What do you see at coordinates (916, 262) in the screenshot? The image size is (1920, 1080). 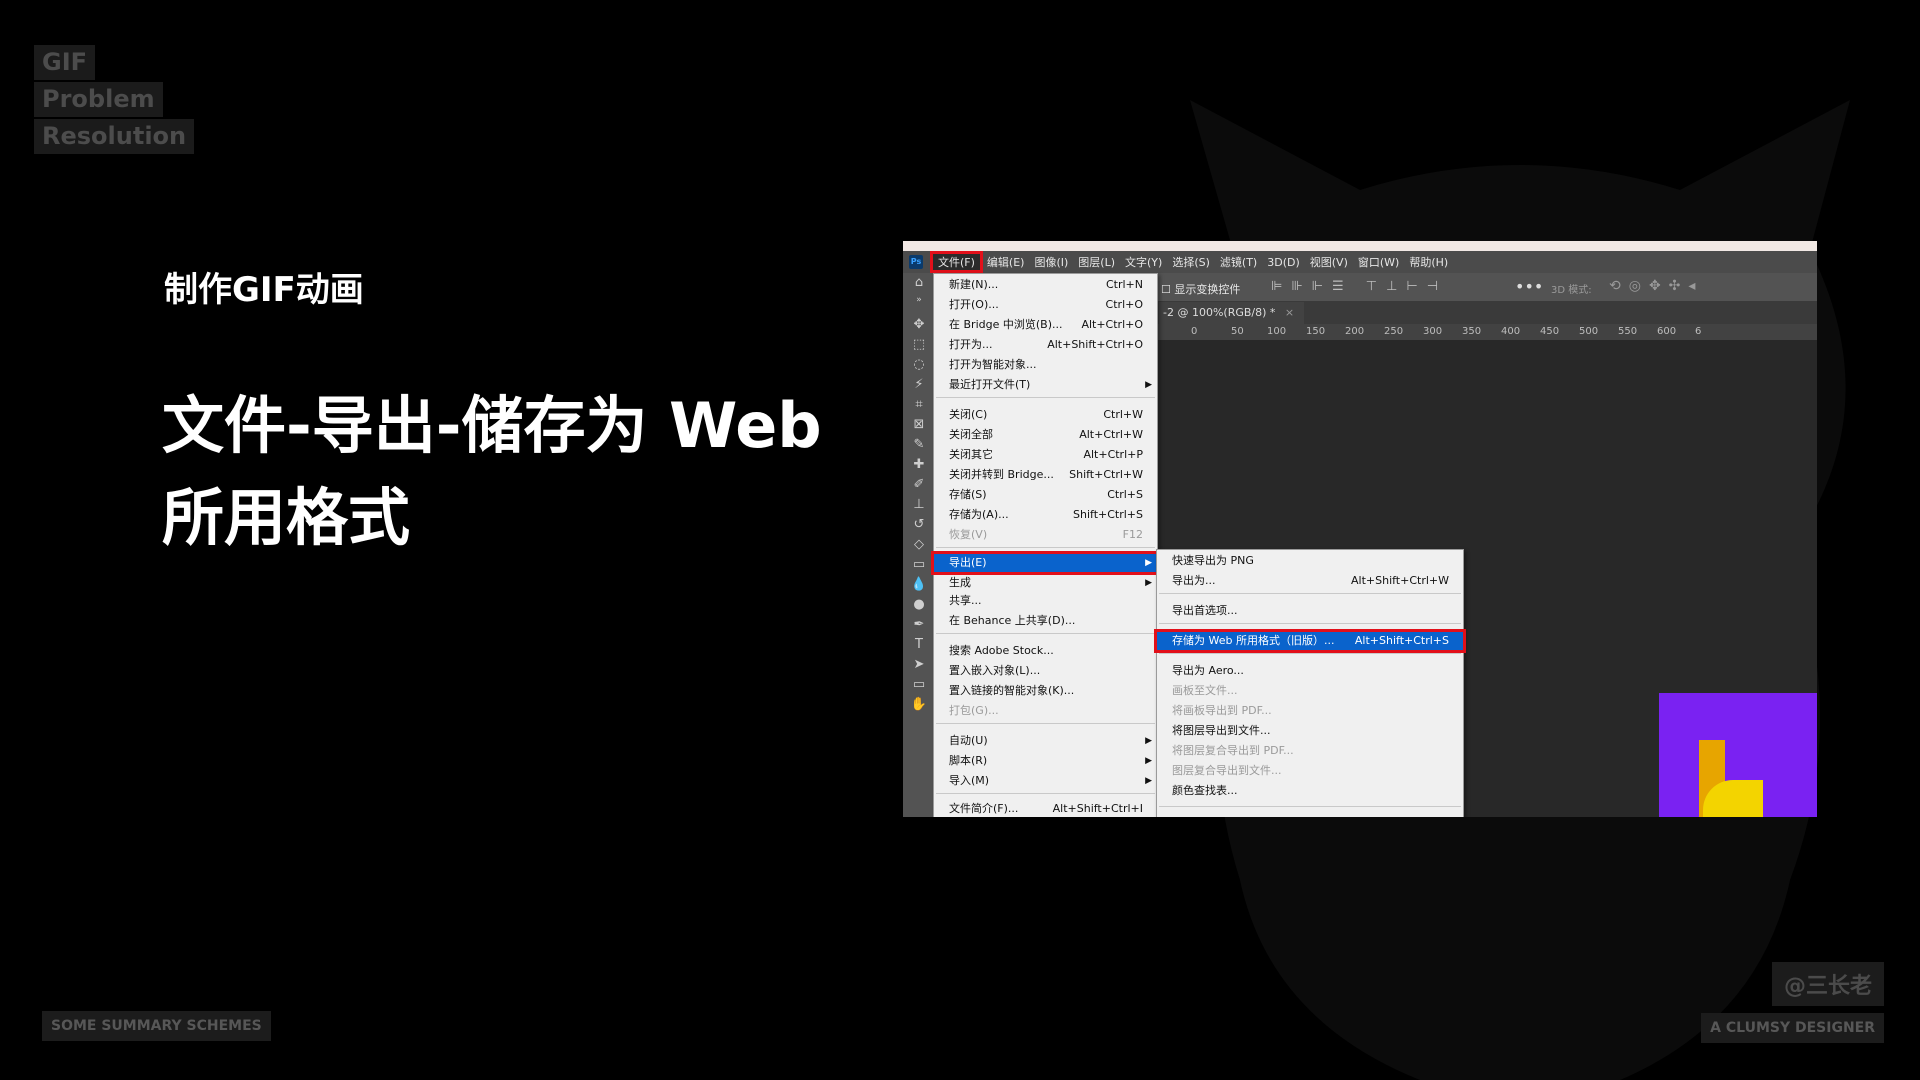 I see `ps-logo-icon: Ps` at bounding box center [916, 262].